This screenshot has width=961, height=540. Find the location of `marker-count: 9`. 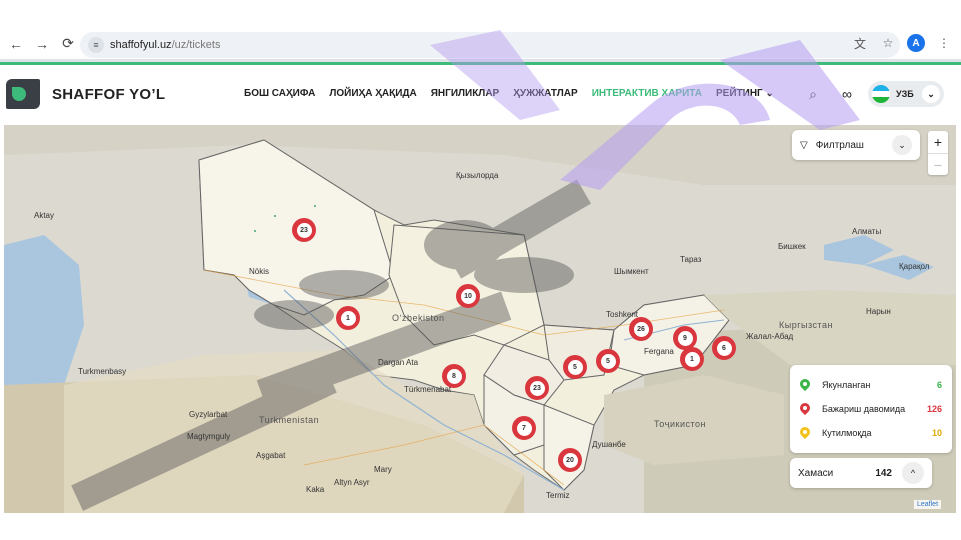

marker-count: 9 is located at coordinates (685, 338).